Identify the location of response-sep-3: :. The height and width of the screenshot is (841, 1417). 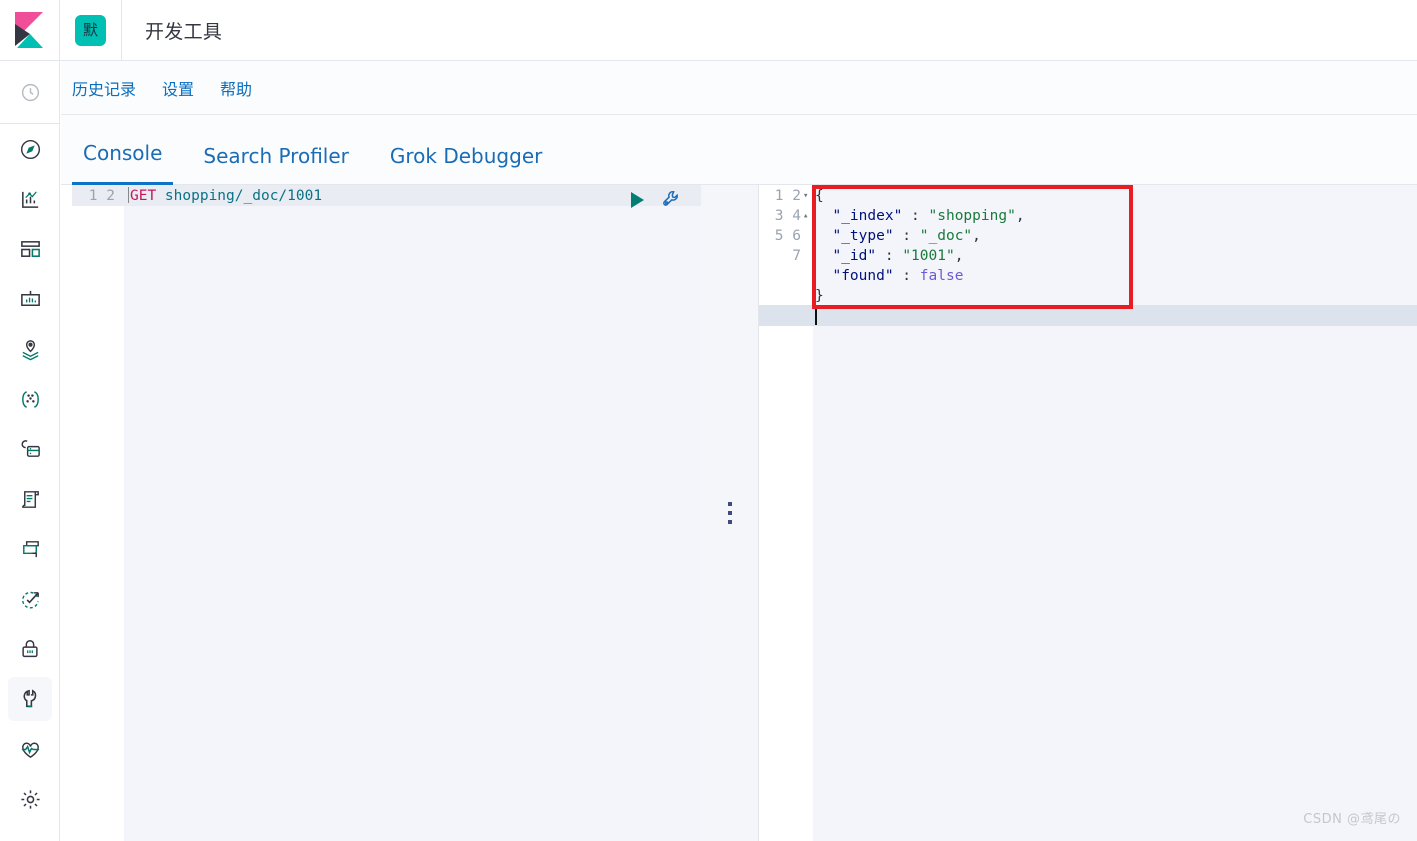
(889, 256).